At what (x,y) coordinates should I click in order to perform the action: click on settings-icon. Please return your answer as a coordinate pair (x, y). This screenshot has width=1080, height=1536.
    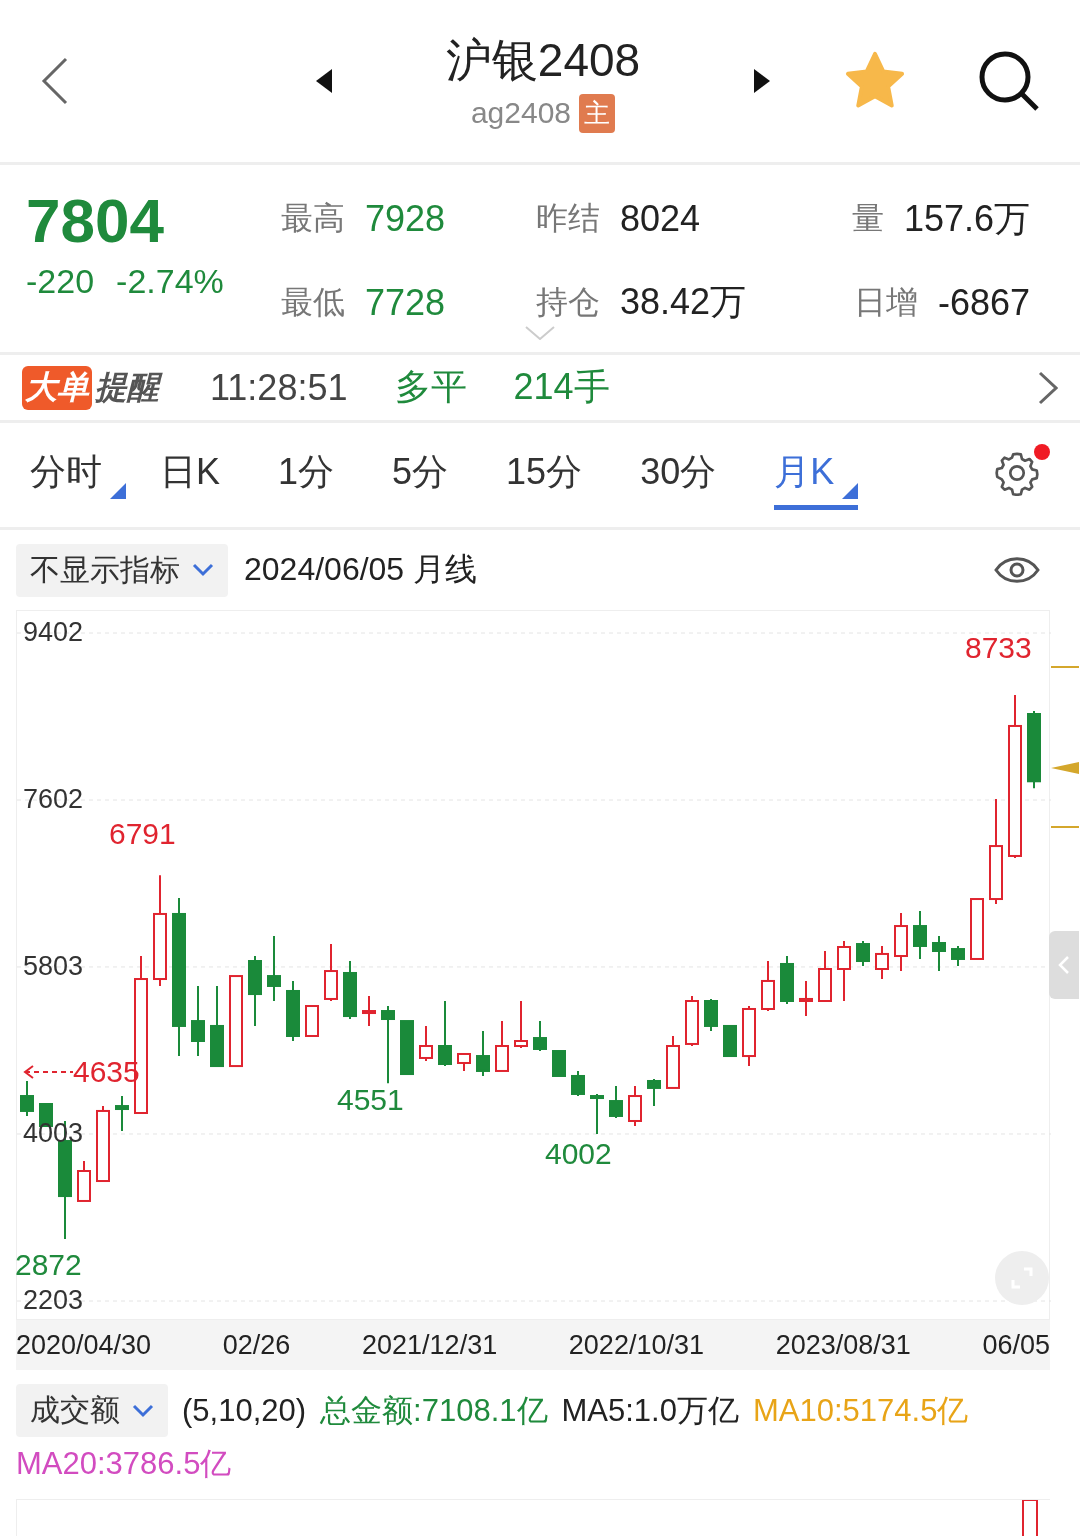
    Looking at the image, I should click on (1017, 473).